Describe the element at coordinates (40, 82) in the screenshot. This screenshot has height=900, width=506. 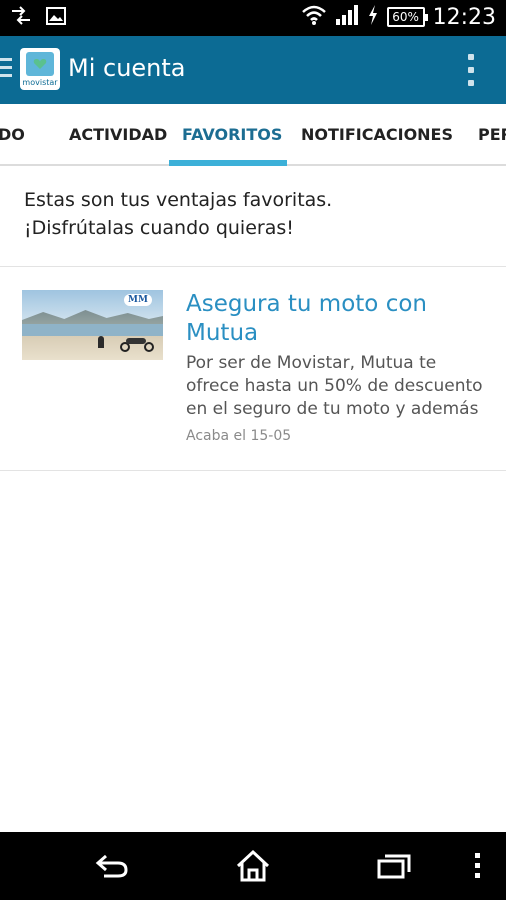
I see `logo-text: movistar` at that location.